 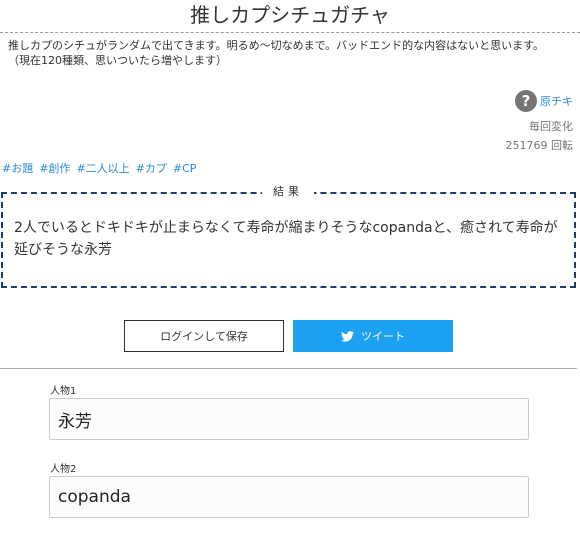 I want to click on title-divider, so click(x=290, y=32).